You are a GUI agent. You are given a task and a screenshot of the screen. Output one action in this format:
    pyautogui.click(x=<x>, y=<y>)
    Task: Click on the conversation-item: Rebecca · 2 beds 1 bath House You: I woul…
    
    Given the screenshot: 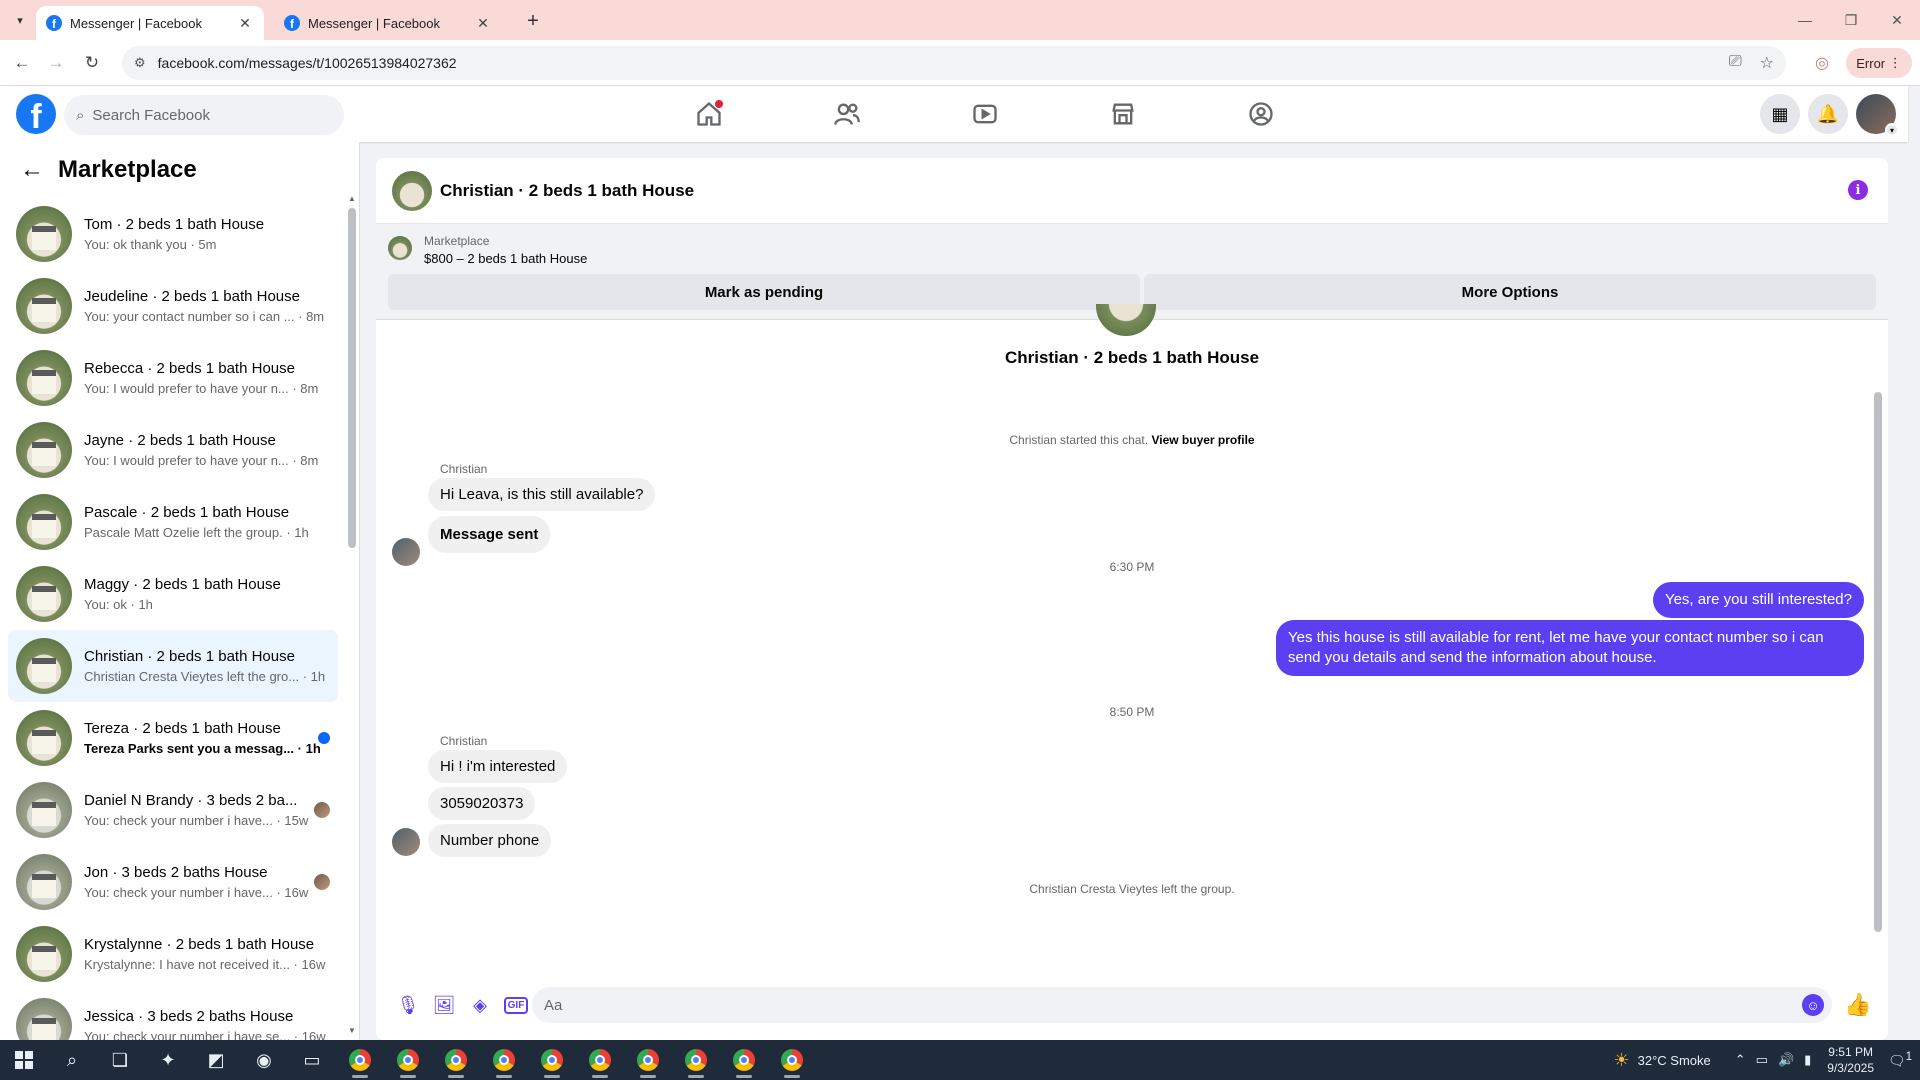 What is the action you would take?
    pyautogui.click(x=173, y=378)
    